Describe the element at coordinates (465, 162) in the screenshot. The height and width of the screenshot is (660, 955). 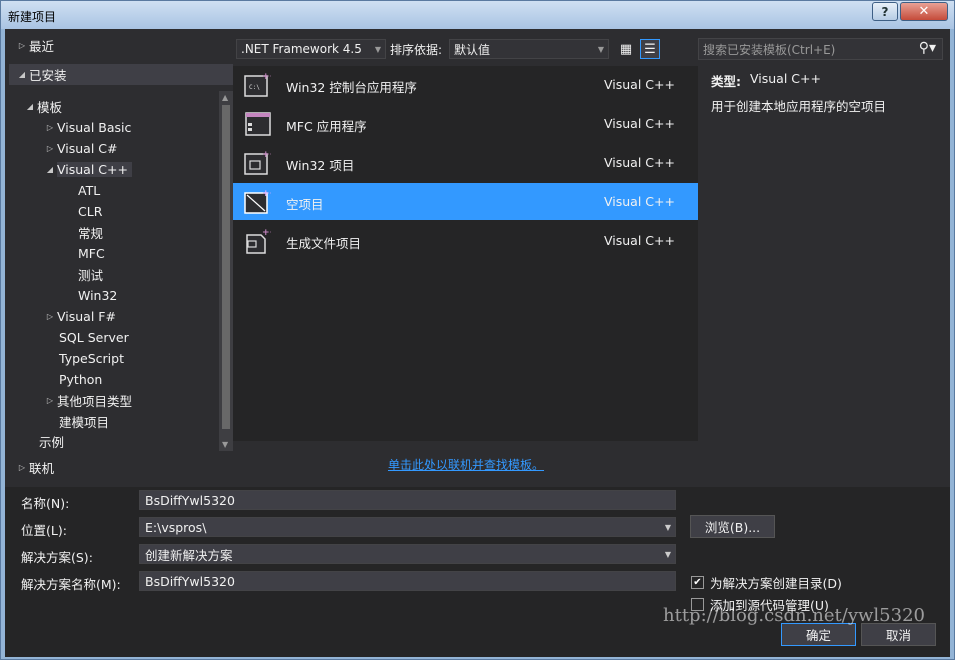
I see `template-item-win32-project: ++ Win32 项目 Visual C++` at that location.